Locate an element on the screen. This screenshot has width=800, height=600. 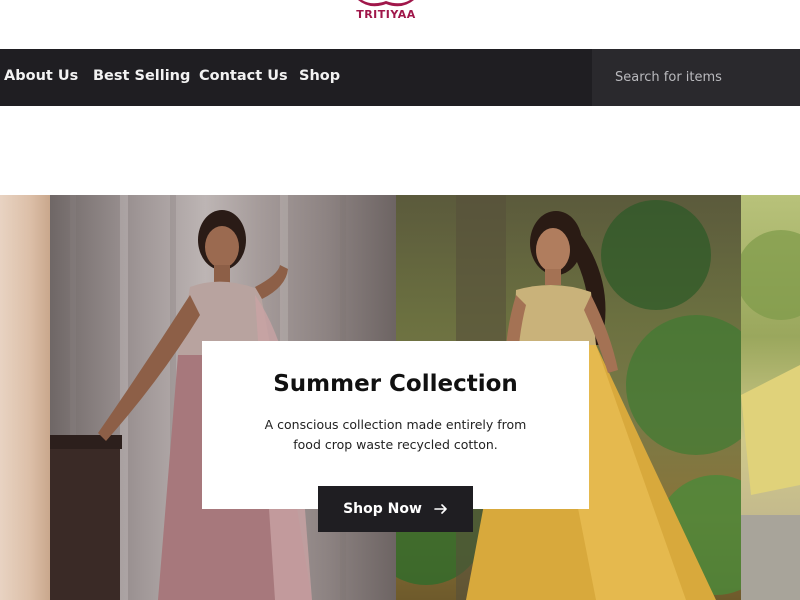
site-header: TRITIYAA is located at coordinates (400, 24).